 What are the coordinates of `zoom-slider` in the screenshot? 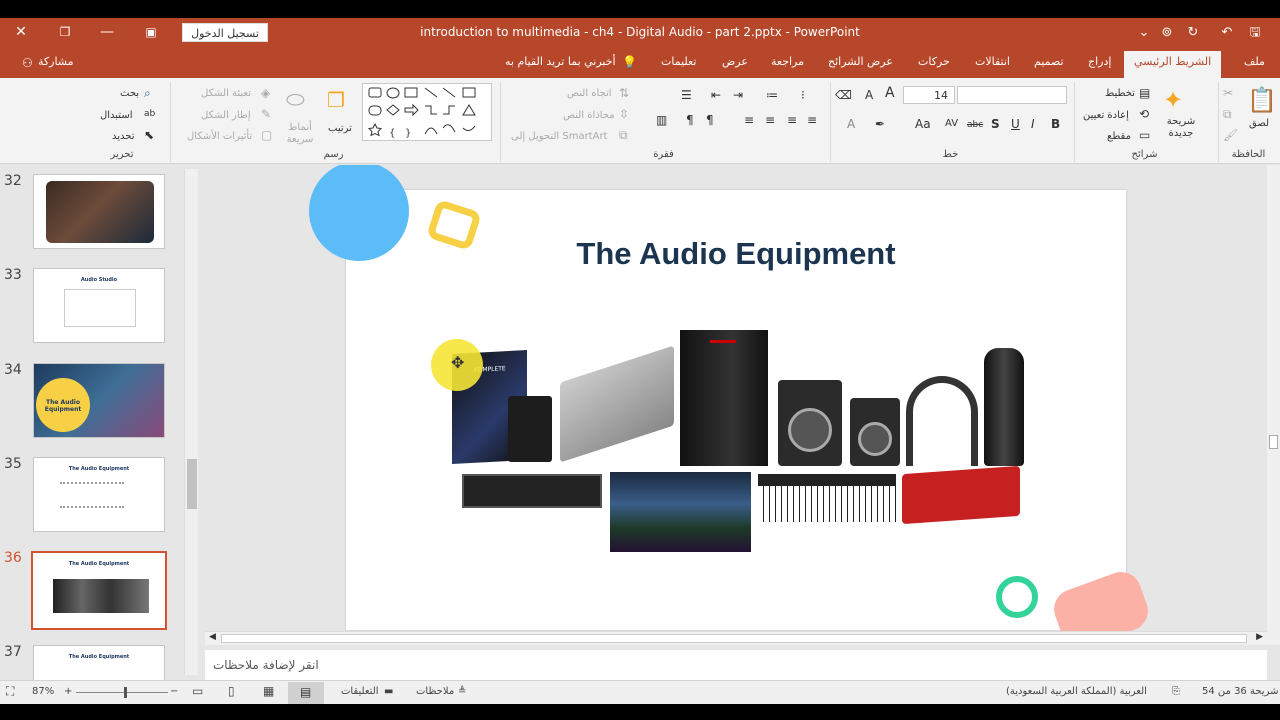 It's located at (122, 692).